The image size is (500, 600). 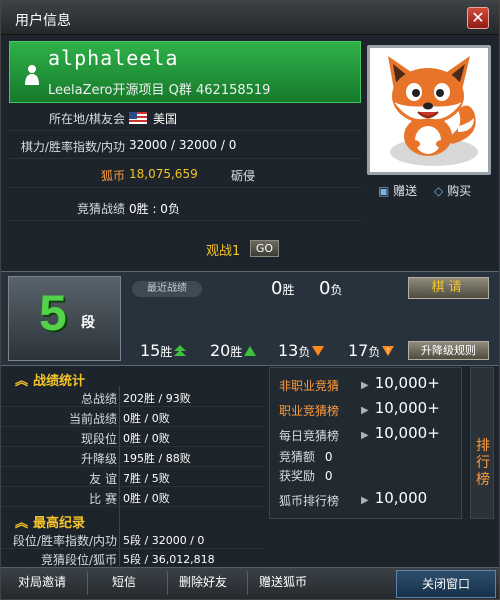 What do you see at coordinates (180, 350) in the screenshot?
I see `up-double-green-icon` at bounding box center [180, 350].